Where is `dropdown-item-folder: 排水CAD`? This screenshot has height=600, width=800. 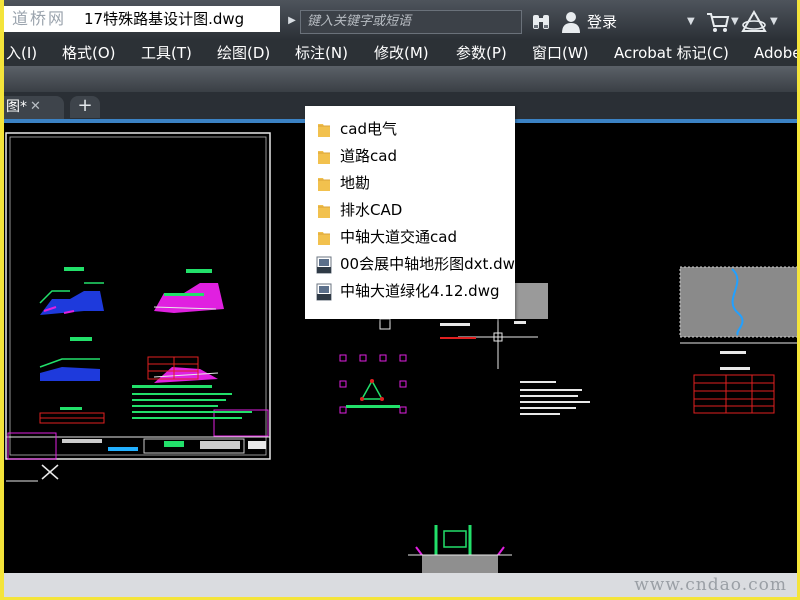
dropdown-item-folder: 排水CAD is located at coordinates (410, 210).